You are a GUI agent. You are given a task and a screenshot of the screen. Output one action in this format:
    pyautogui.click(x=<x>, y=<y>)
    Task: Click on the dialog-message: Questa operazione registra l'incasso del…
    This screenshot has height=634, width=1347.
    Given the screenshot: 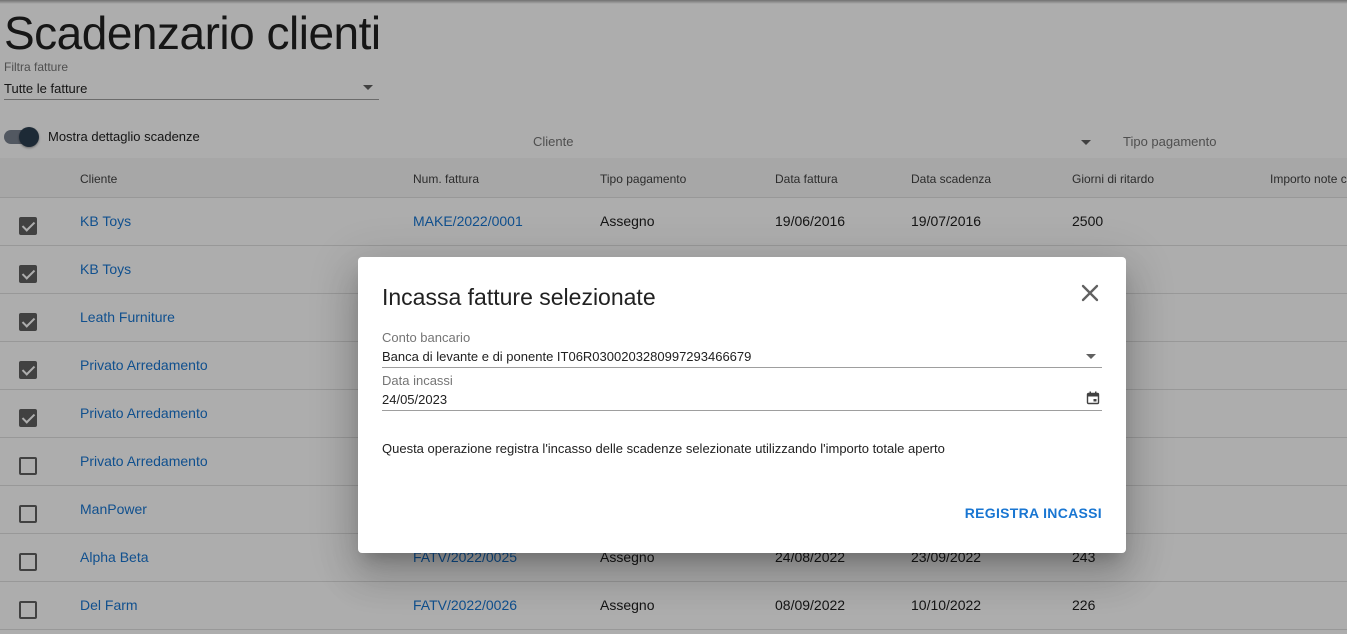 What is the action you would take?
    pyautogui.click(x=663, y=448)
    